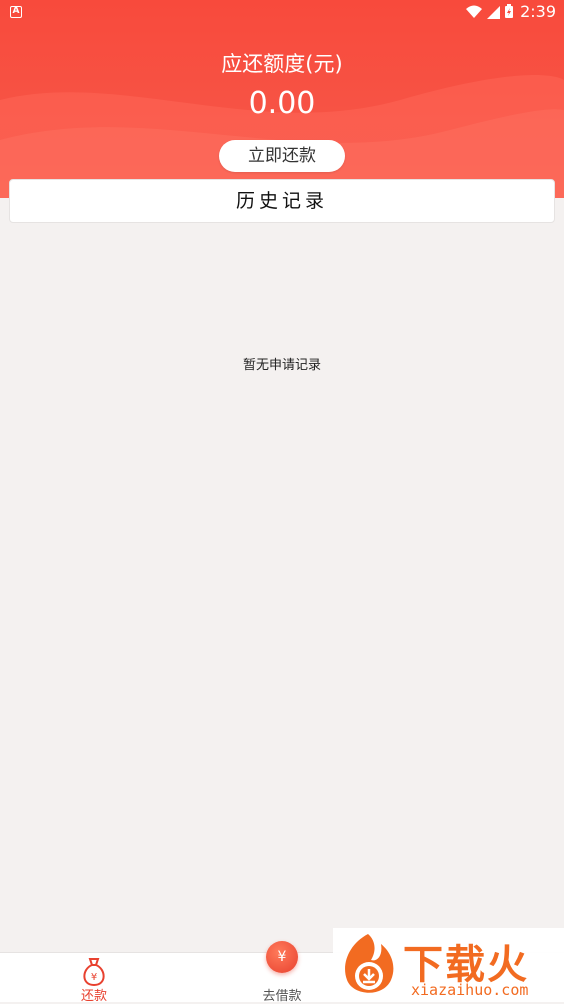 This screenshot has width=564, height=1004. I want to click on wave-decoration, so click(282, 136).